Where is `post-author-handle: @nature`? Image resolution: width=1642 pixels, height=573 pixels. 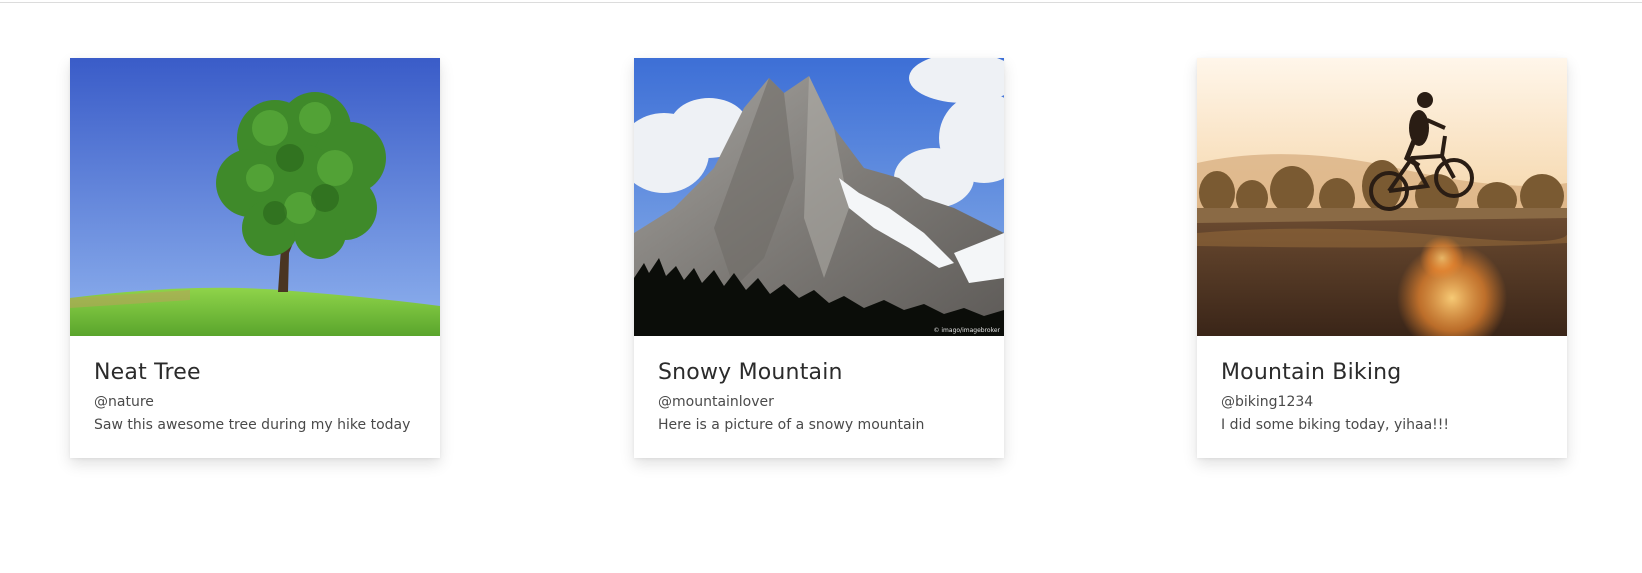 post-author-handle: @nature is located at coordinates (255, 402).